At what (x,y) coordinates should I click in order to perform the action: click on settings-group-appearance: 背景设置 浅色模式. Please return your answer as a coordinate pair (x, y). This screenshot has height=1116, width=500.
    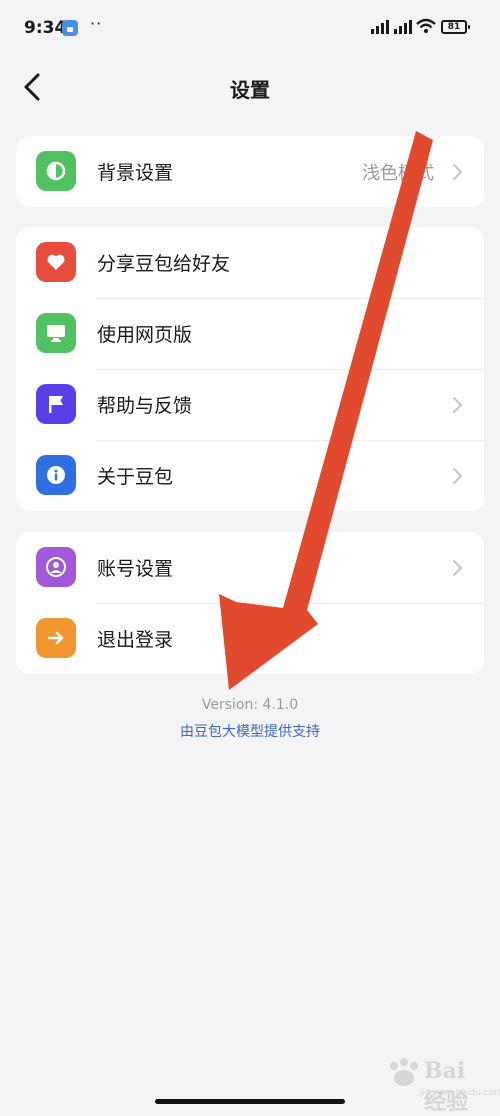
    Looking at the image, I should click on (250, 171).